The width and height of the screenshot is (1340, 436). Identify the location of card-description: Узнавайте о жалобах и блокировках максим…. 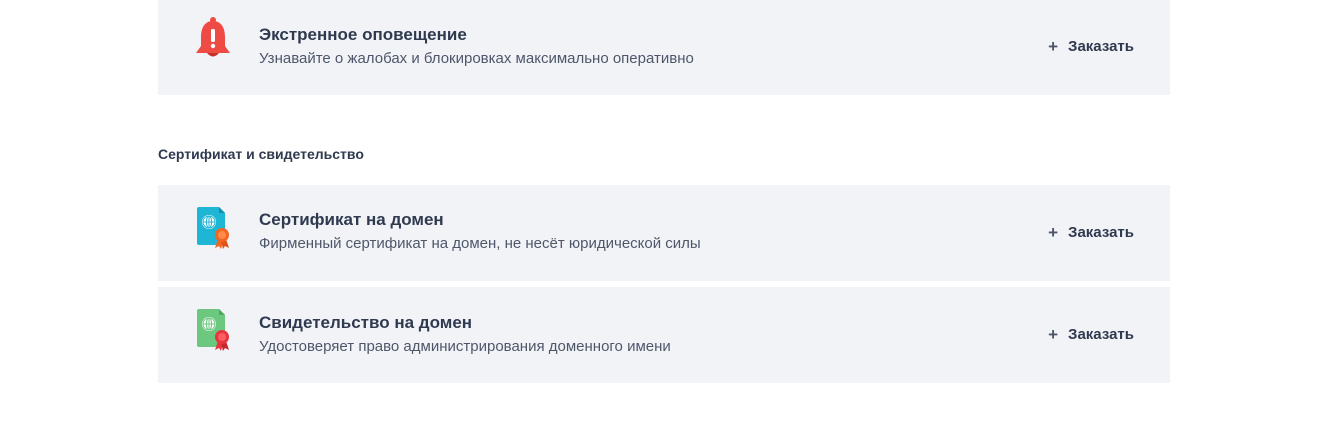
(476, 58).